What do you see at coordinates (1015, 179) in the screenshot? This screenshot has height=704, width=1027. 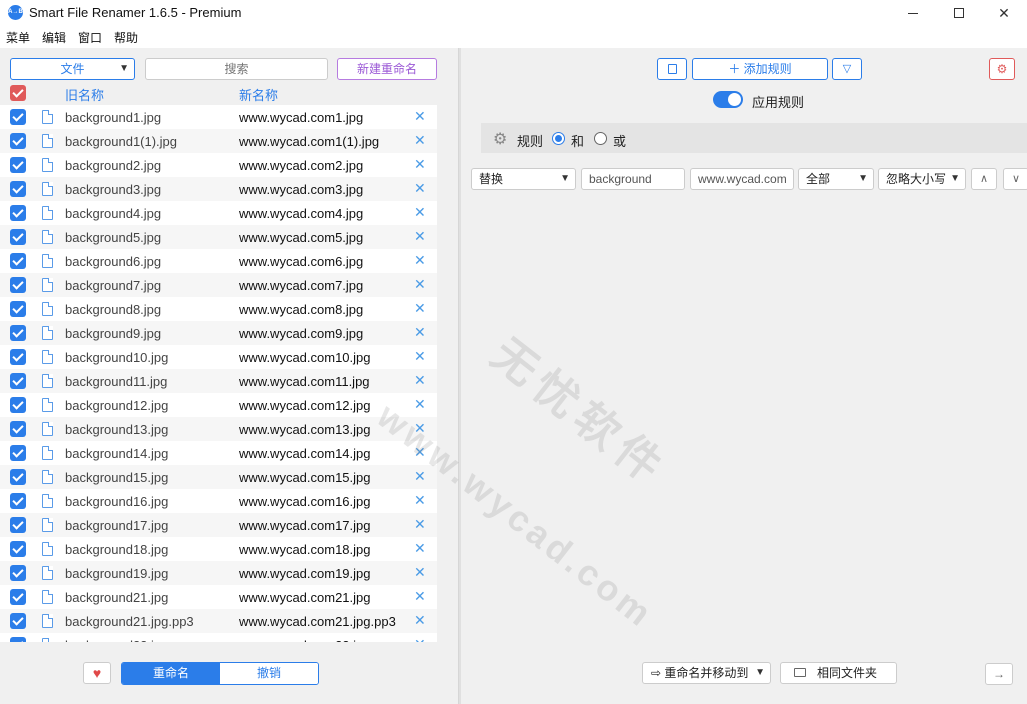 I see `move-rule-down-button: ∨` at bounding box center [1015, 179].